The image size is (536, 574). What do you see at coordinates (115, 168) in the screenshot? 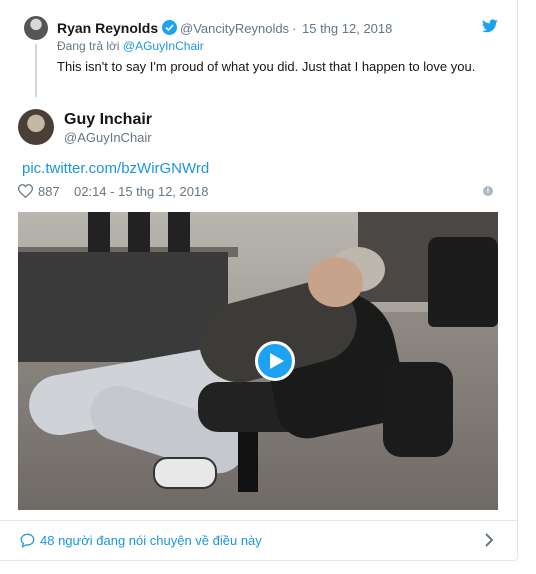
I see `pic-twitter-link: pic.twitter.com/bzWirGNWrd` at bounding box center [115, 168].